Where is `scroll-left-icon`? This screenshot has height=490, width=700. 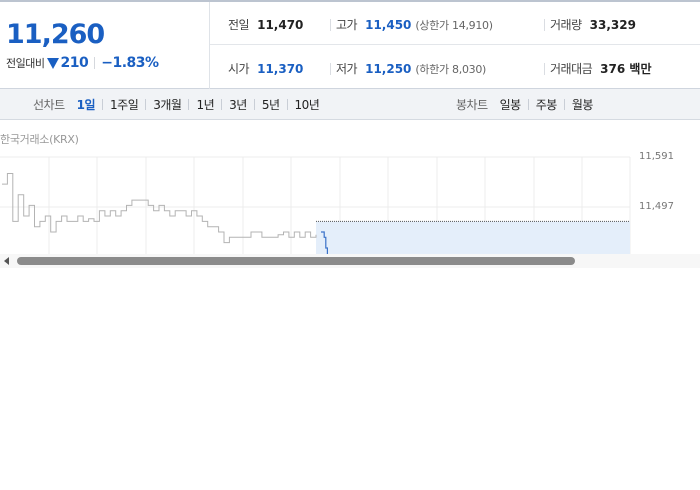 scroll-left-icon is located at coordinates (6, 261).